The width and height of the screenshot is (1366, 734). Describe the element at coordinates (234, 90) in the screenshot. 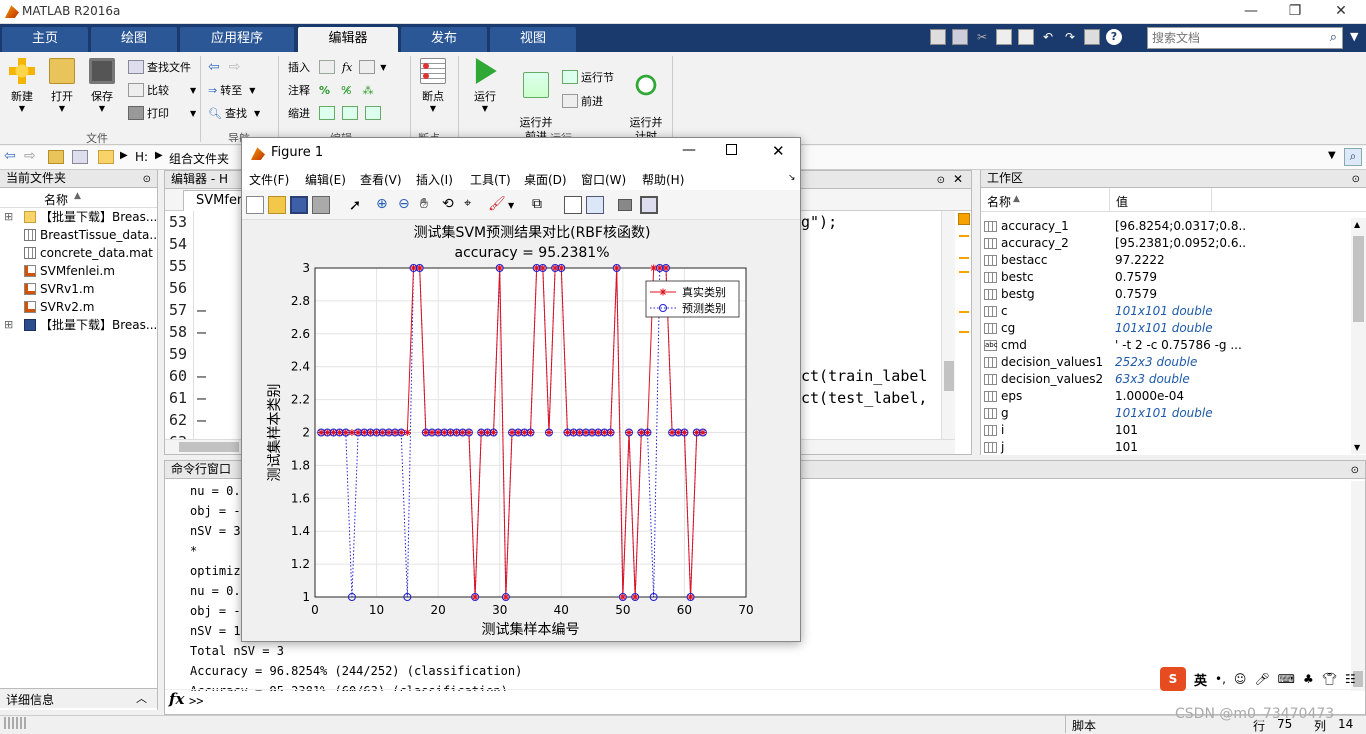

I see `goto-button: ⇒ 转至 ▼` at that location.